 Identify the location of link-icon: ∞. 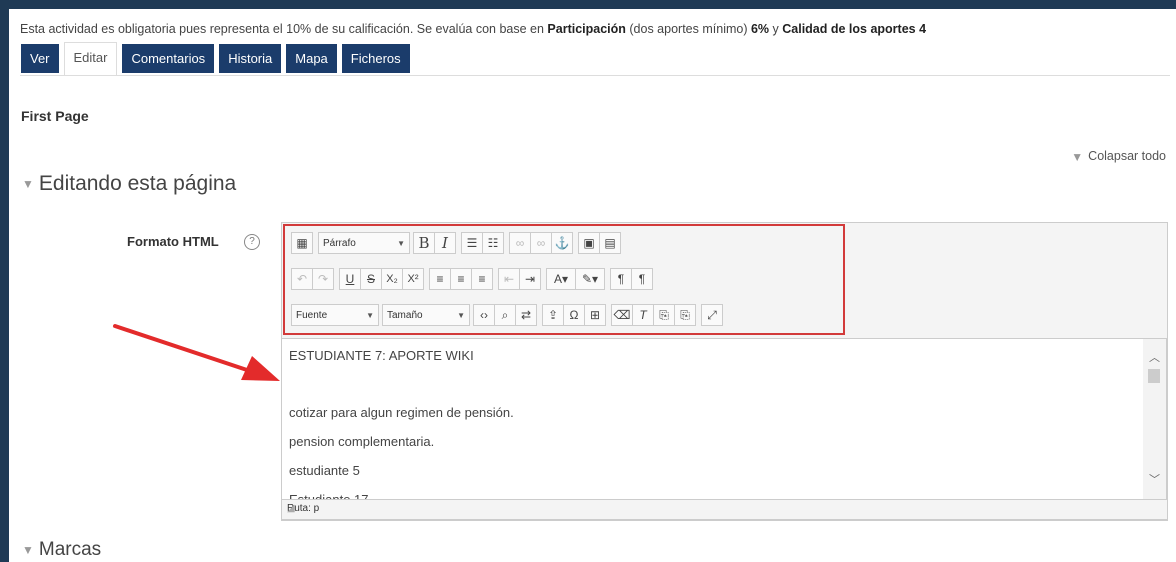
(520, 243).